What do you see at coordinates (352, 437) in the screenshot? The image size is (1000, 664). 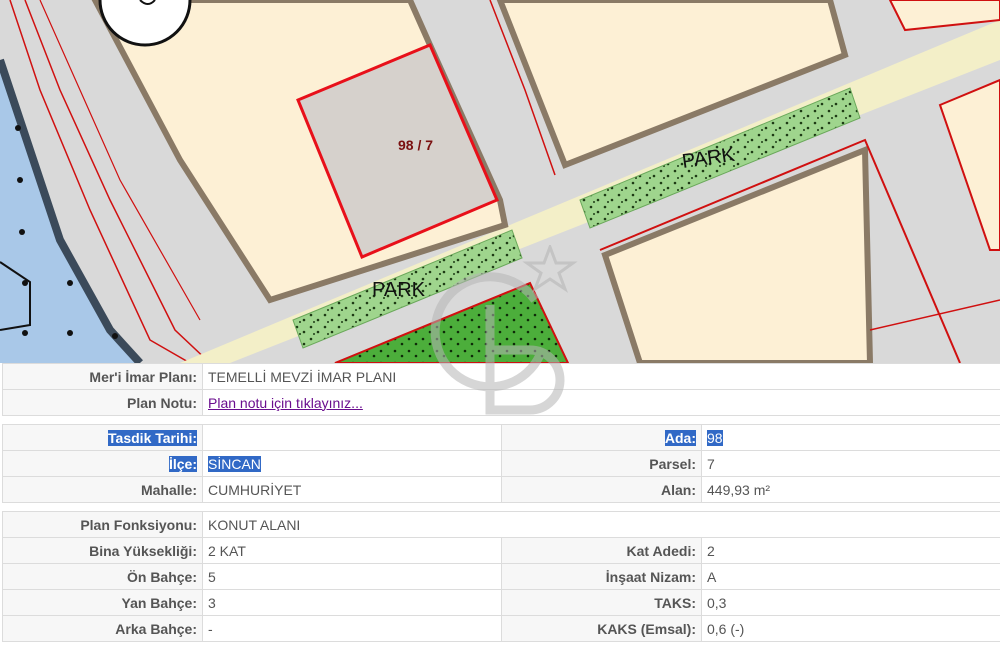 I see `tasdik-value` at bounding box center [352, 437].